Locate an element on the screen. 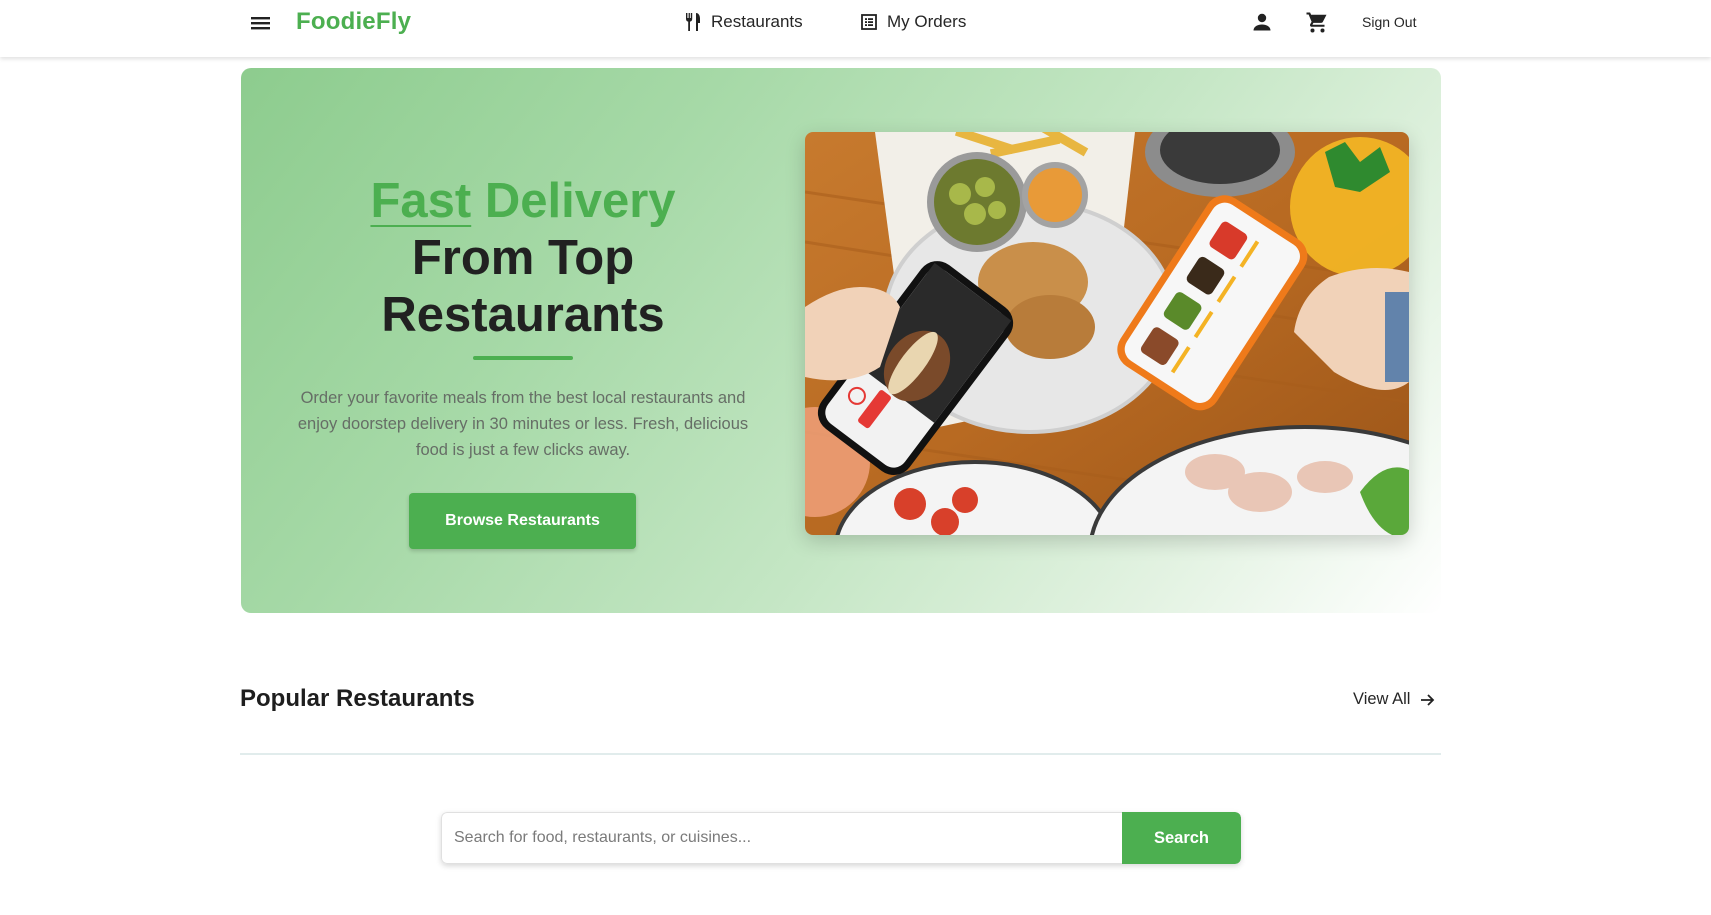 Image resolution: width=1711 pixels, height=915 pixels. view-all-link: View All is located at coordinates (1394, 699).